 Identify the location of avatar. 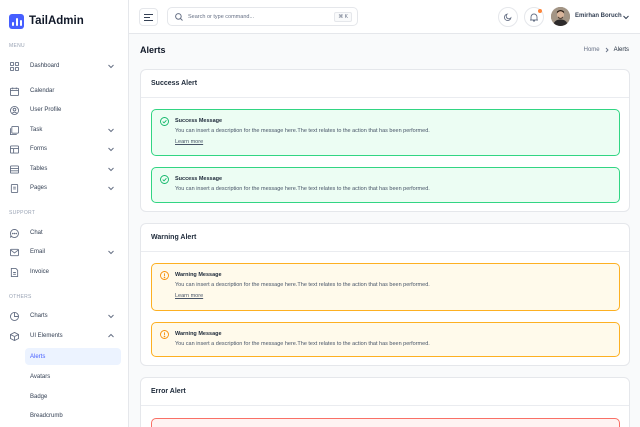
(560, 16).